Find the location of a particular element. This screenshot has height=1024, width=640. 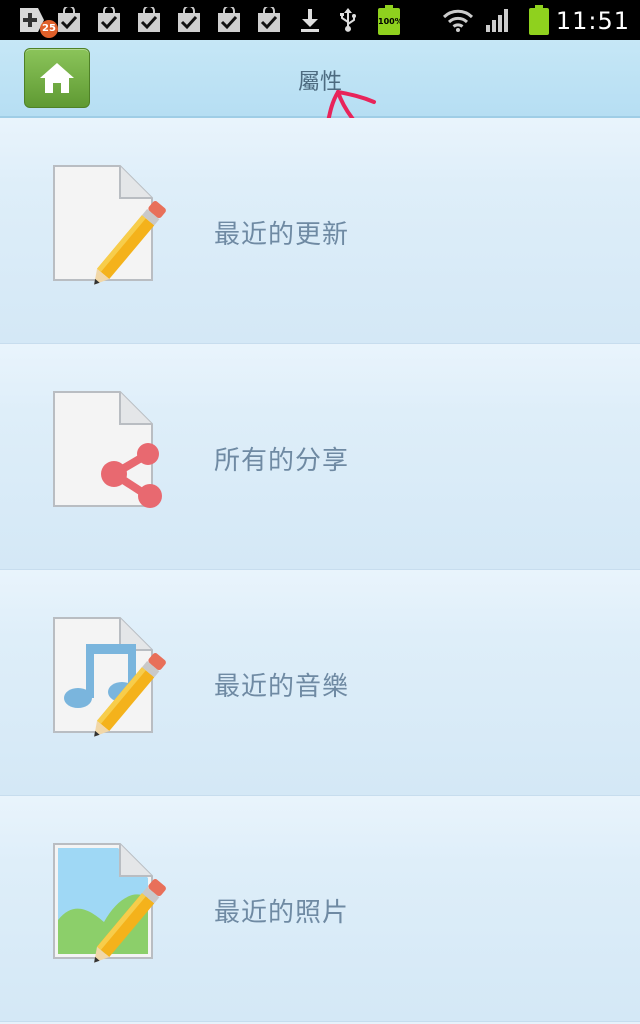

page-title: 屬性 is located at coordinates (319, 82).